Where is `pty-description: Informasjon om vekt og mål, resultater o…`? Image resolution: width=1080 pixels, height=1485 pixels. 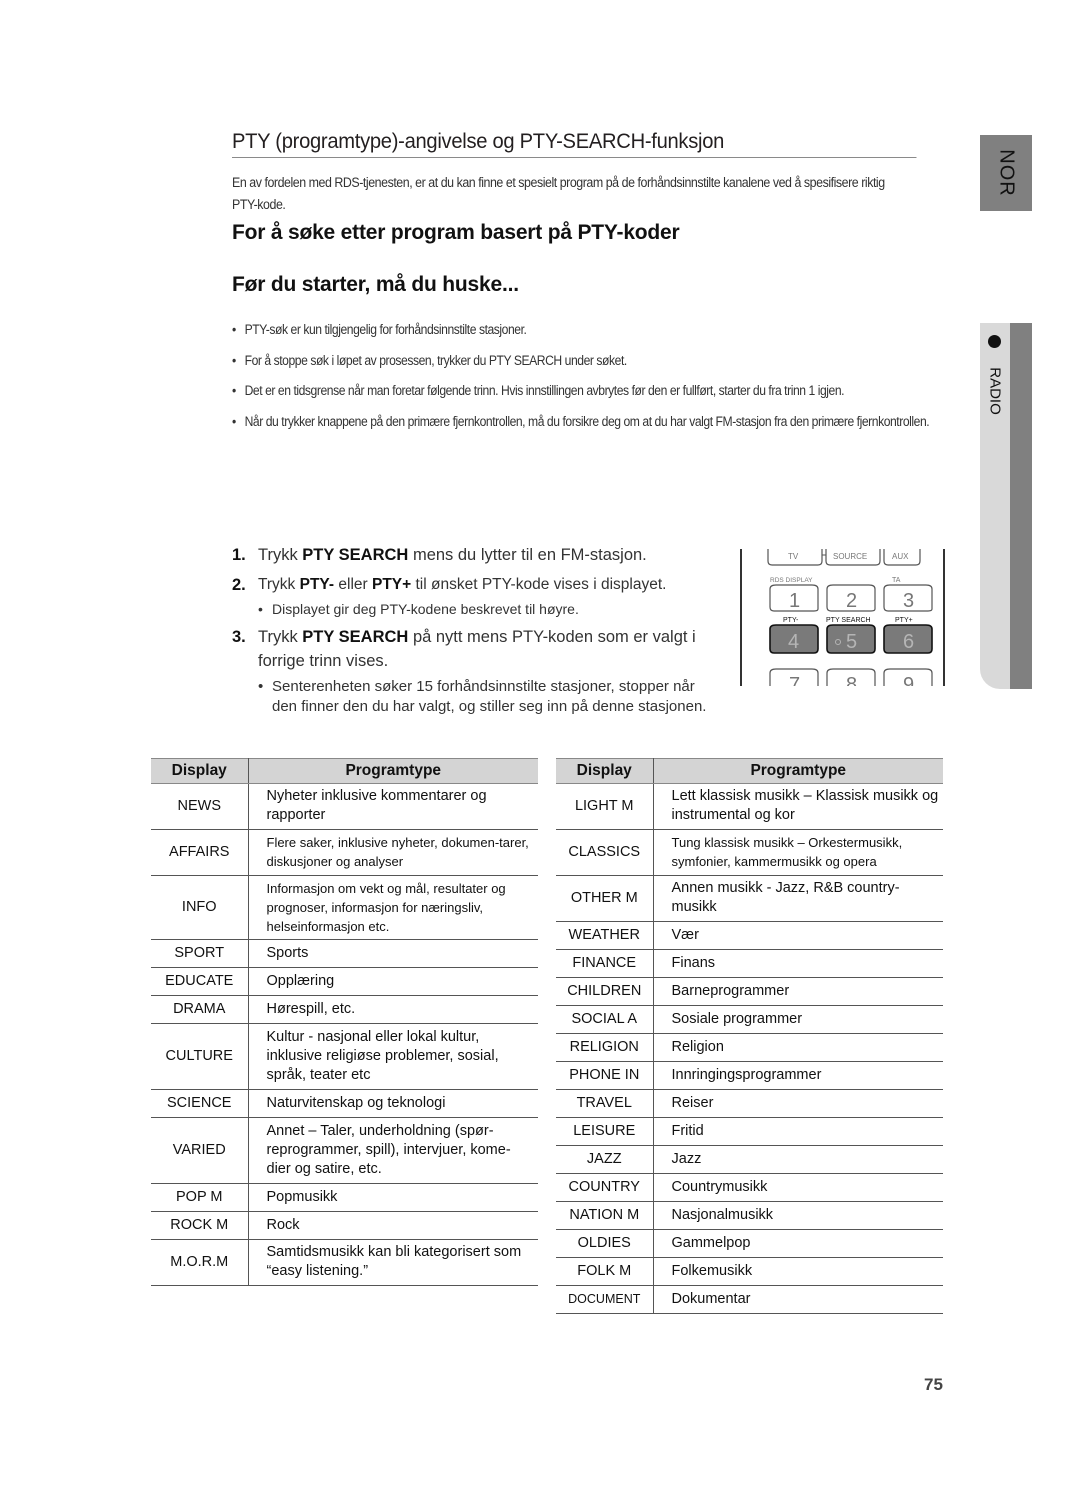
pty-description: Informasjon om vekt og mål, resultater o… is located at coordinates (393, 907).